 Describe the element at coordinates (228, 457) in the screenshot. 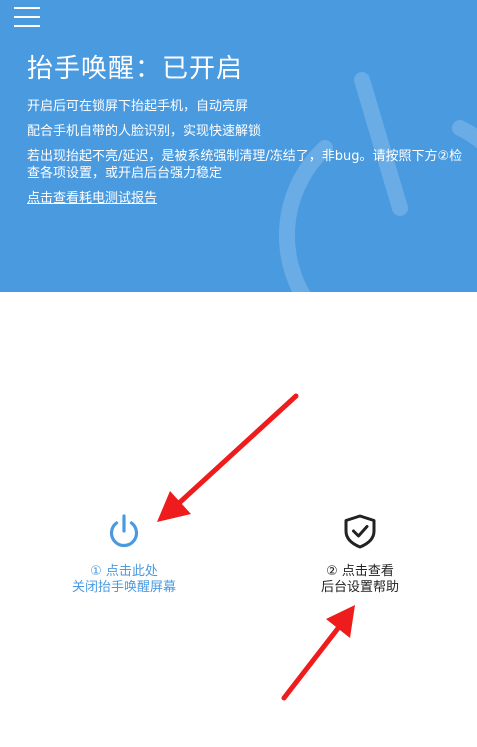

I see `arrow-to-power-icon` at that location.